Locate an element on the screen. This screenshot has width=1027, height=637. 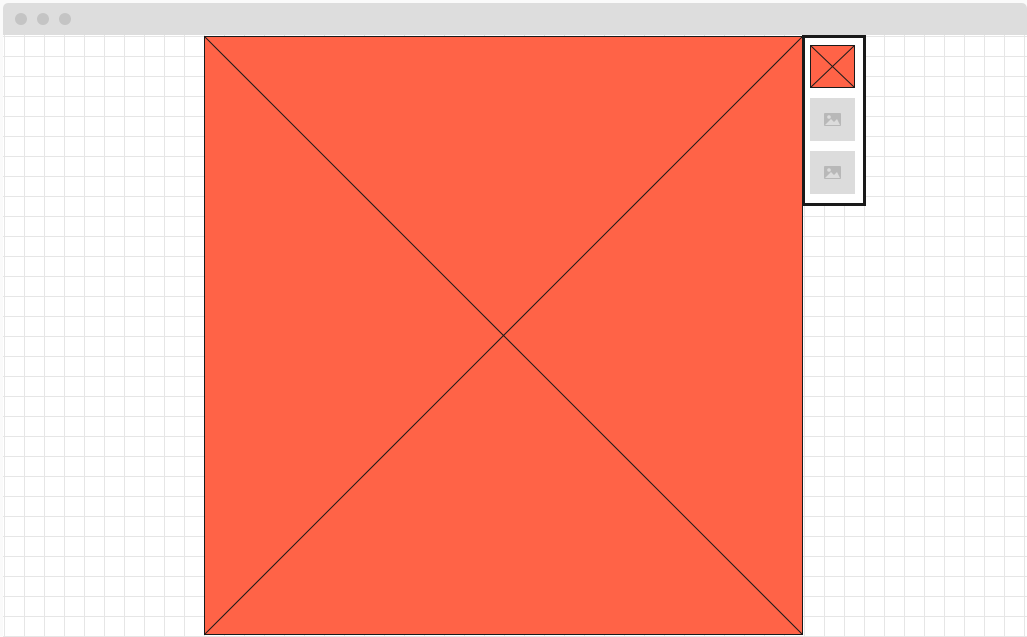
maximize-dot is located at coordinates (65, 19).